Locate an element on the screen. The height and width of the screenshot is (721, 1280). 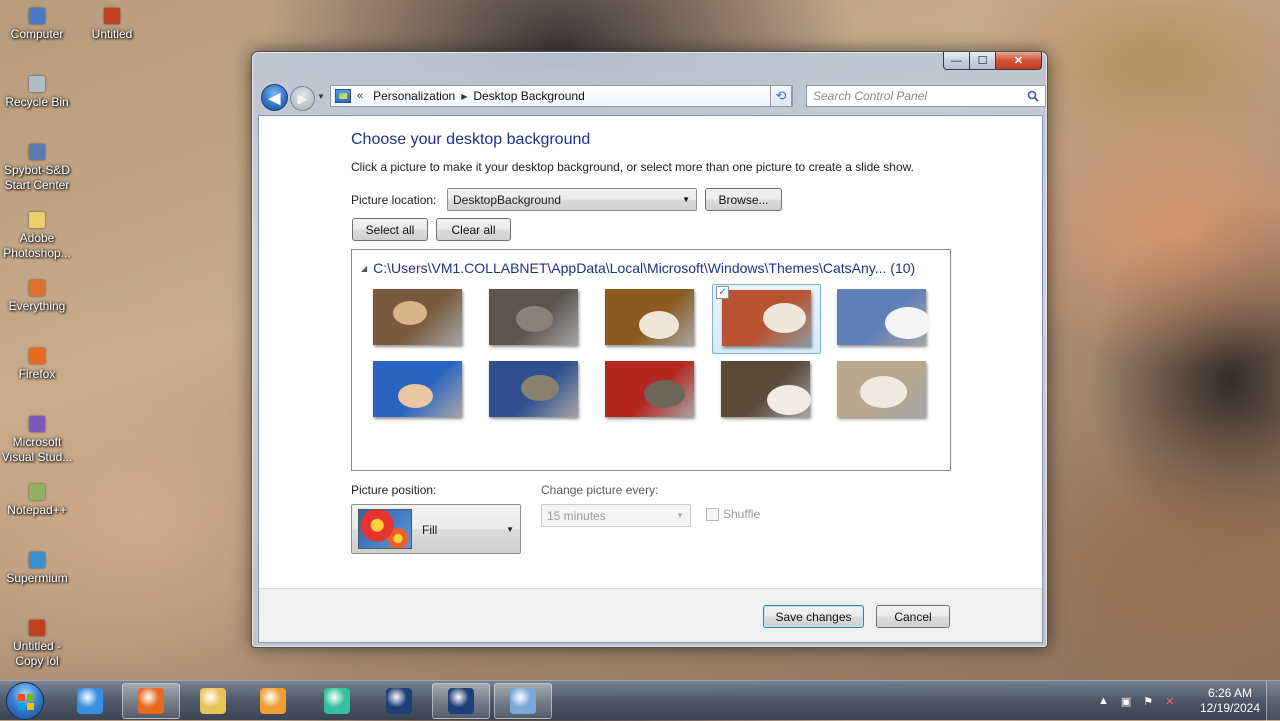
close-button: ✕ is located at coordinates (1019, 61).